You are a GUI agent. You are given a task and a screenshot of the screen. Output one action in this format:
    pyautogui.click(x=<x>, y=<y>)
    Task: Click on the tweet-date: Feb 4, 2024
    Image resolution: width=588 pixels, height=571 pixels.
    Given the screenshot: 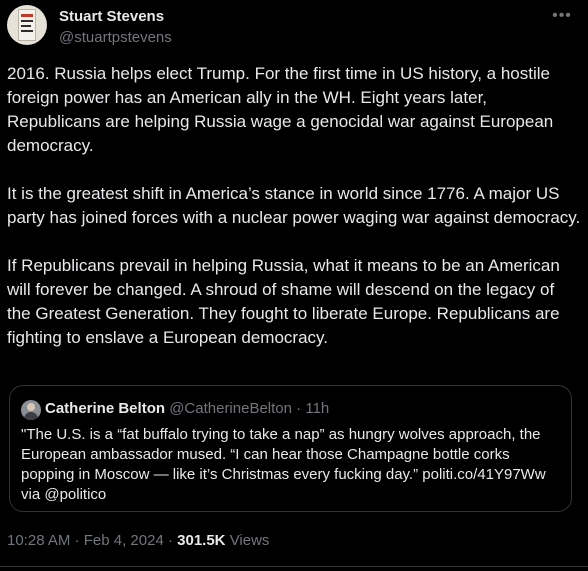 What is the action you would take?
    pyautogui.click(x=124, y=540)
    